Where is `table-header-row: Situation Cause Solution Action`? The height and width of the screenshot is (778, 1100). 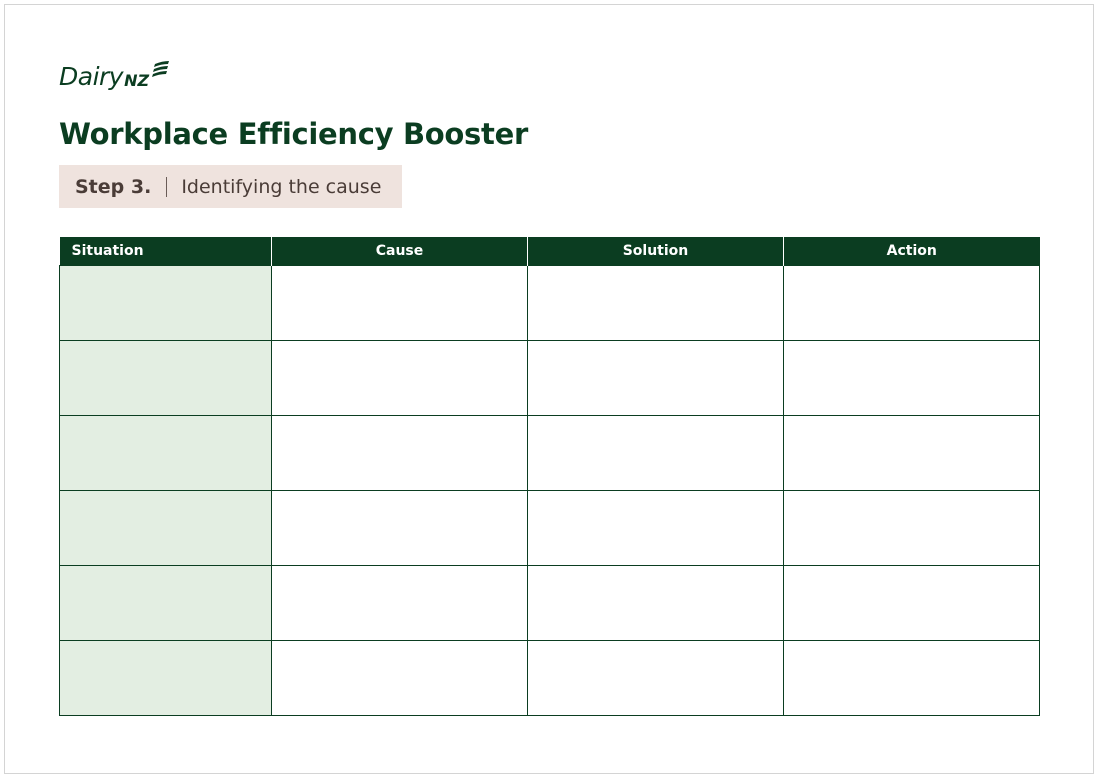 table-header-row: Situation Cause Solution Action is located at coordinates (549, 251).